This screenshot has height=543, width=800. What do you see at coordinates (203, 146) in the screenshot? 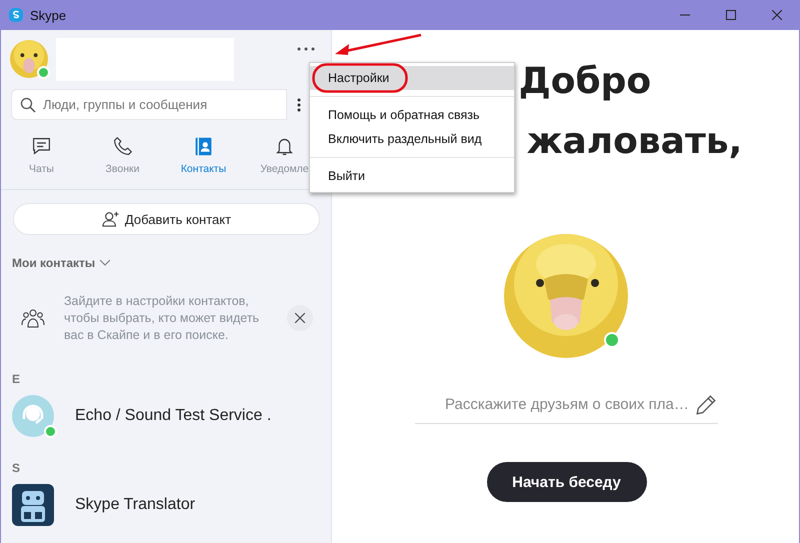
I see `contact-card-icon` at bounding box center [203, 146].